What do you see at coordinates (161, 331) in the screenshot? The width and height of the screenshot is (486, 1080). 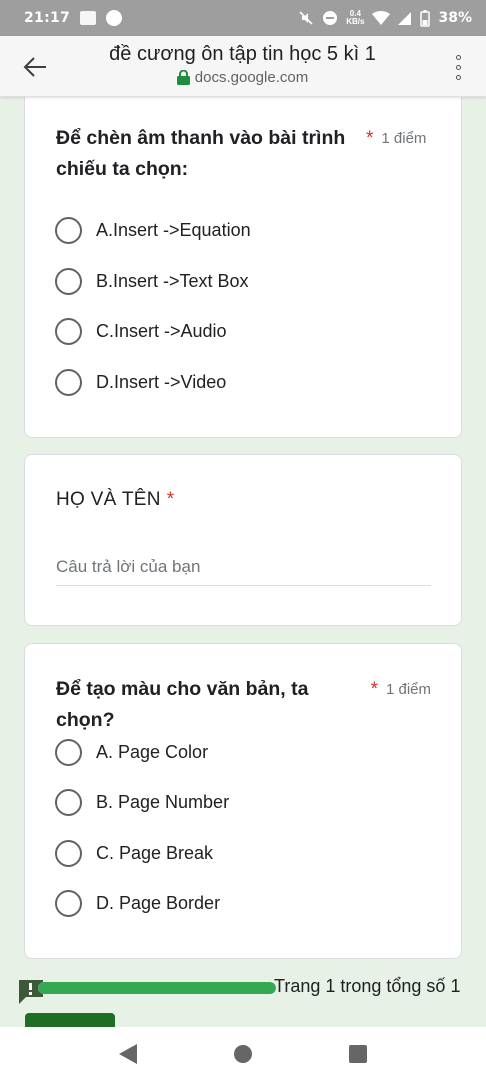 I see `option-label: C.Insert ->Audio` at bounding box center [161, 331].